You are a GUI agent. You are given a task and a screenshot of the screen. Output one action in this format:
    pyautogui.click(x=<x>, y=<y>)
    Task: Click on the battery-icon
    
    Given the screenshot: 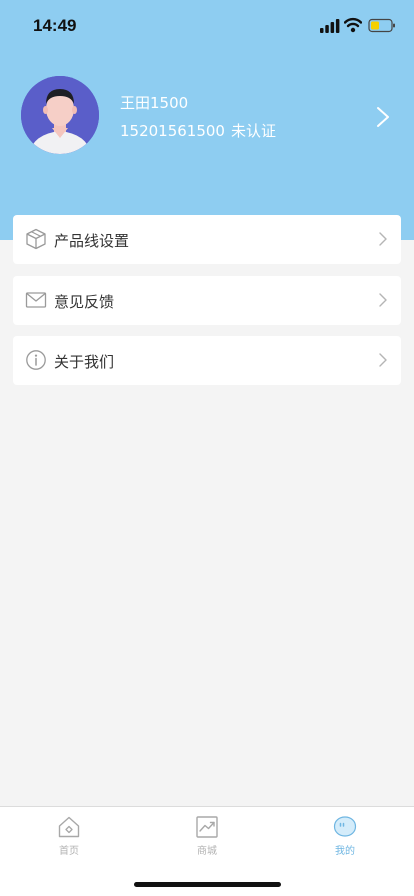 What is the action you would take?
    pyautogui.click(x=381, y=25)
    